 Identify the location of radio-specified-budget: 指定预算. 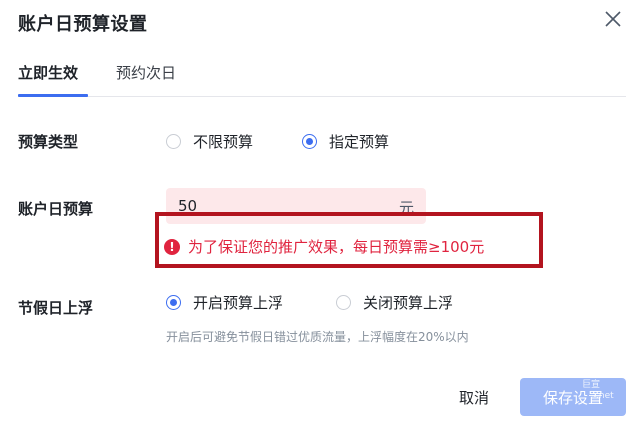
(345, 141).